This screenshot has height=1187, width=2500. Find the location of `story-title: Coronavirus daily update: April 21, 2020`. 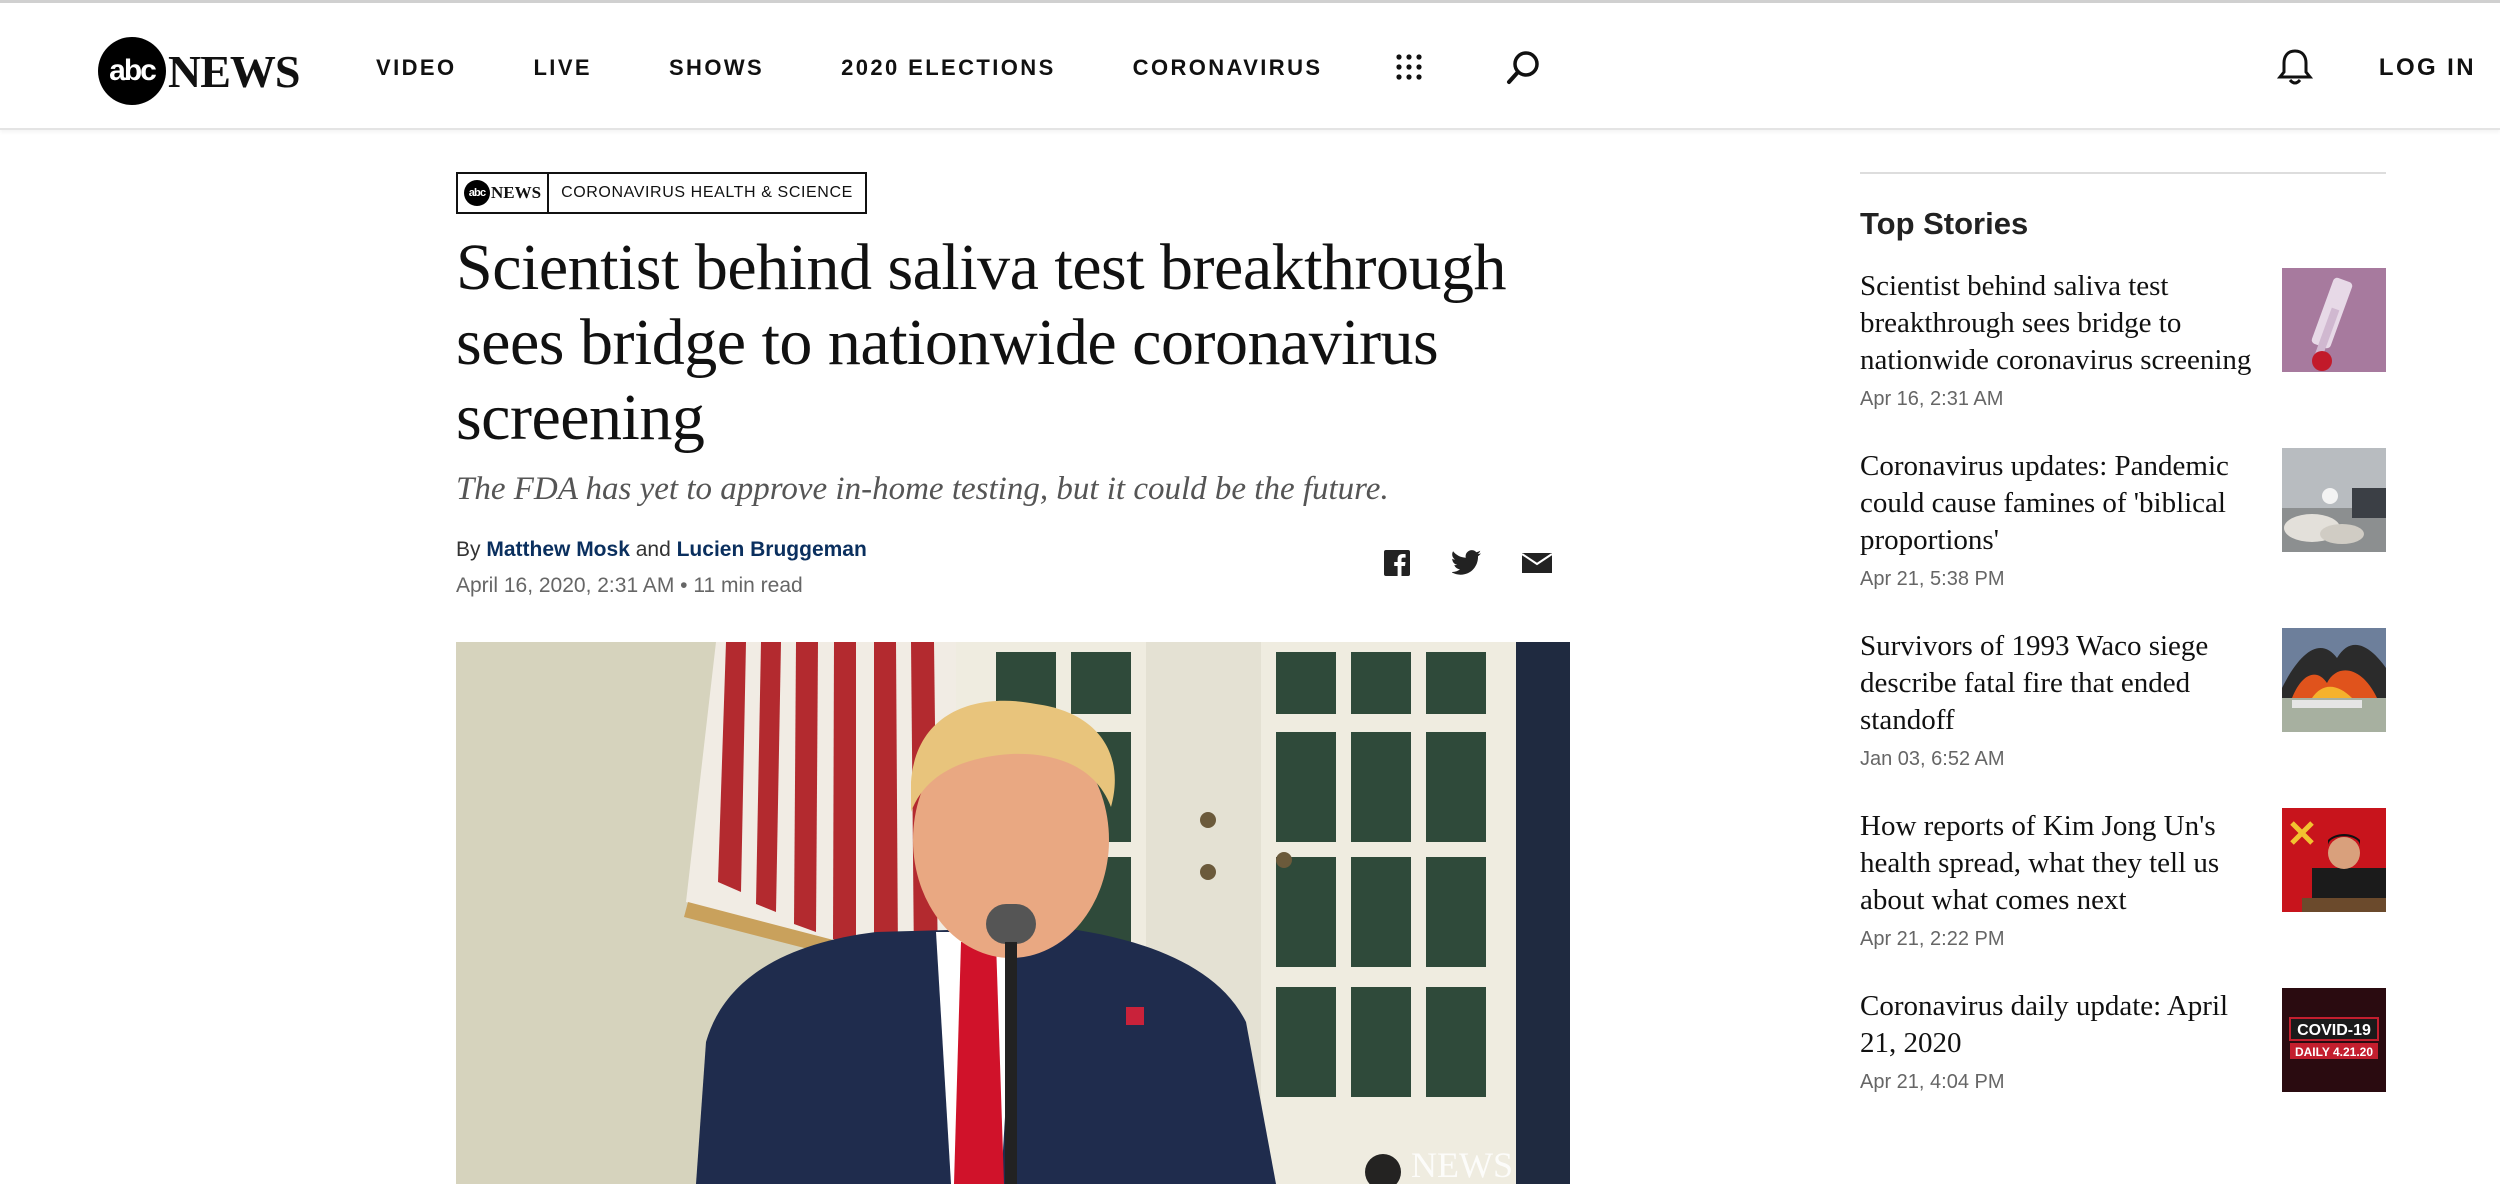

story-title: Coronavirus daily update: April 21, 2020 is located at coordinates (2056, 1025).